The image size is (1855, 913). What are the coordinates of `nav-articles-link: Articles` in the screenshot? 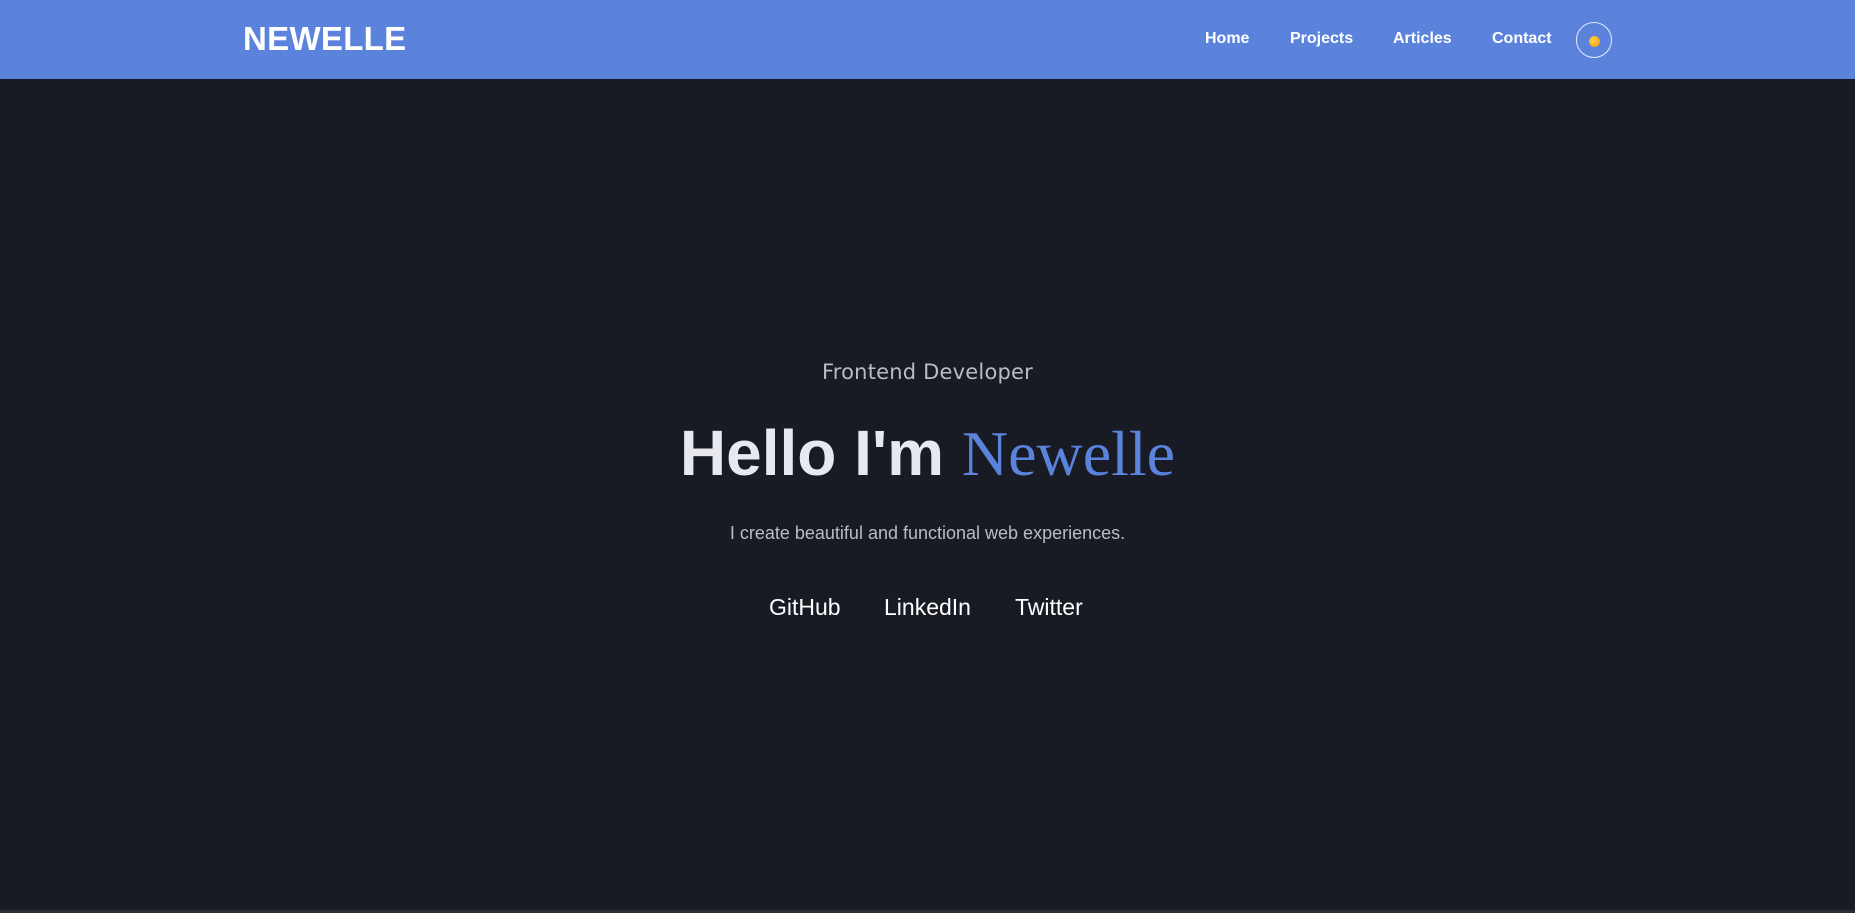 It's located at (1422, 39).